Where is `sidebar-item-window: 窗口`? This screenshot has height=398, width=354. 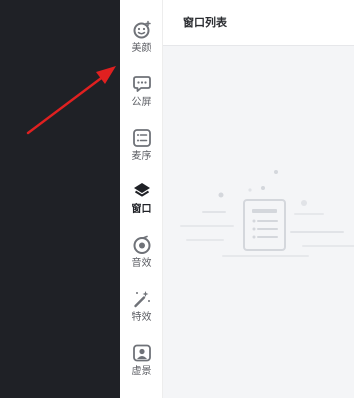
sidebar-item-window: 窗口 is located at coordinates (141, 204).